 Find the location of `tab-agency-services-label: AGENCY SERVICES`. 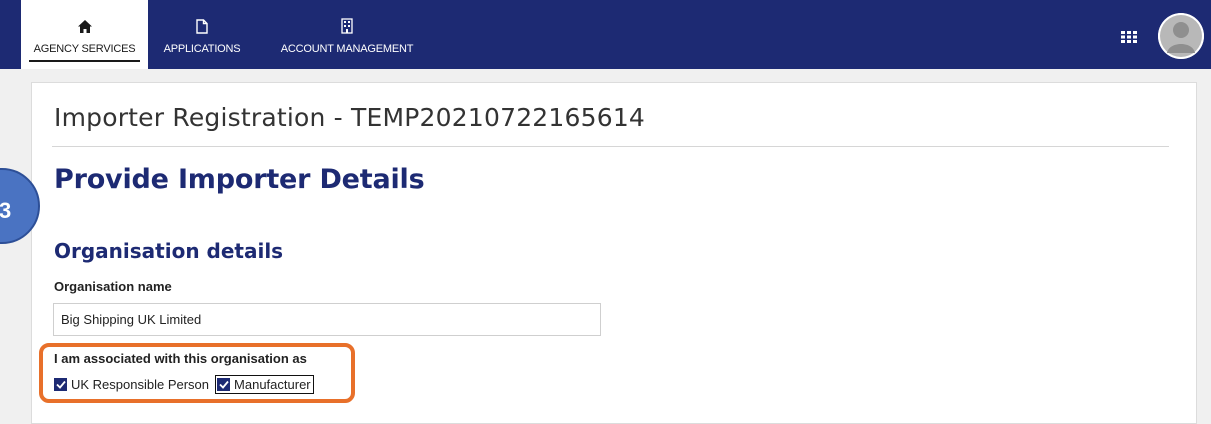

tab-agency-services-label: AGENCY SERVICES is located at coordinates (84, 49).